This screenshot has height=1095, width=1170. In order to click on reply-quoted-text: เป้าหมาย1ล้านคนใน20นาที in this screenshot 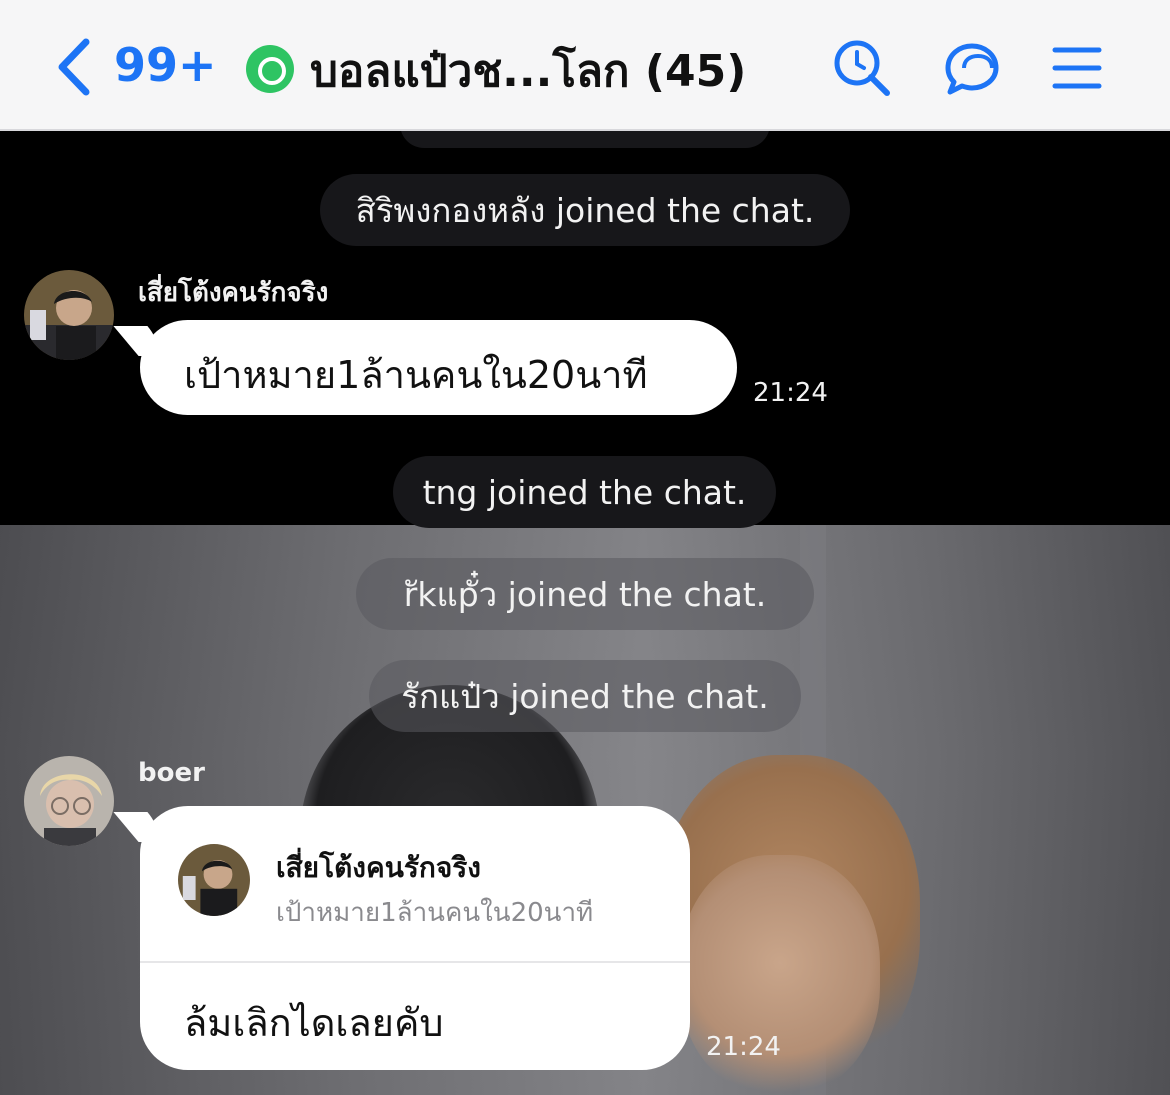, I will do `click(435, 913)`.